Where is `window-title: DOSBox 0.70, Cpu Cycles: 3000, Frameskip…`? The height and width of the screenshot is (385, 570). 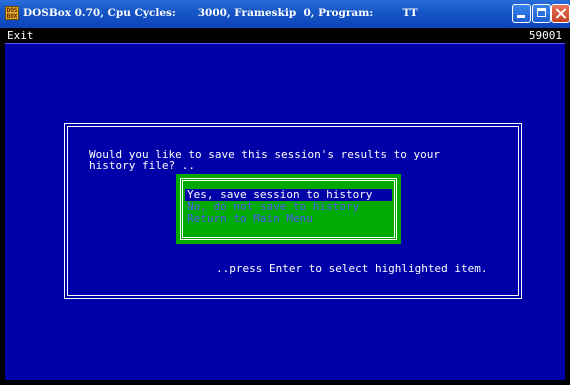 window-title: DOSBox 0.70, Cpu Cycles: 3000, Frameskip… is located at coordinates (220, 13).